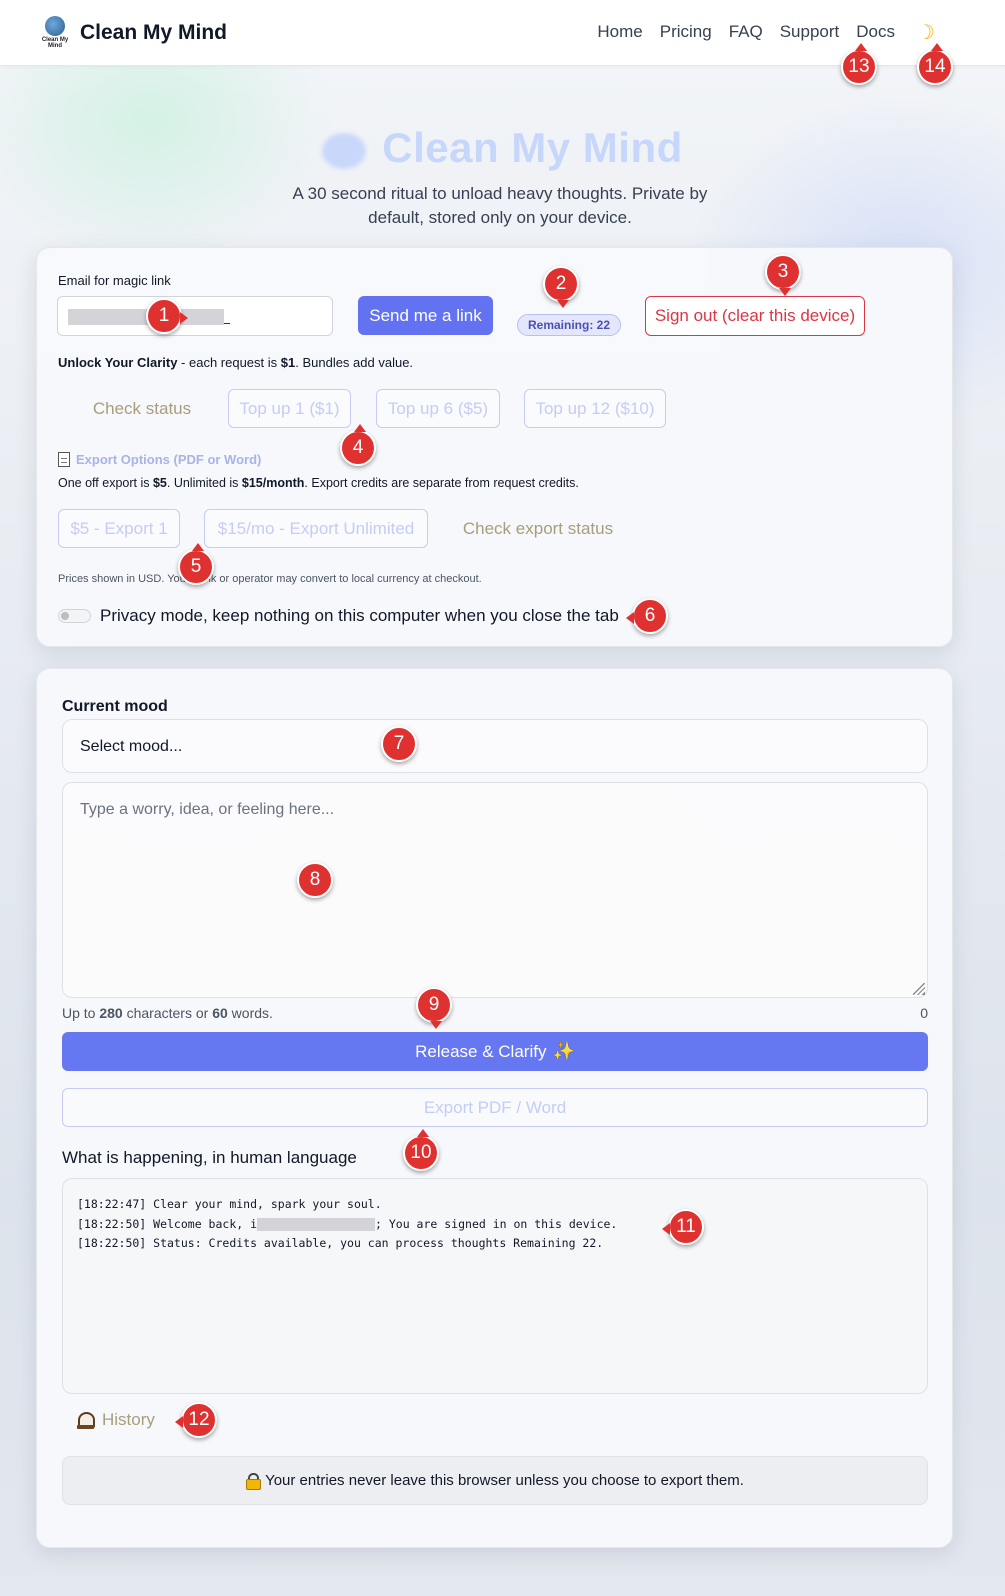  I want to click on mood-label: Current mood, so click(115, 706).